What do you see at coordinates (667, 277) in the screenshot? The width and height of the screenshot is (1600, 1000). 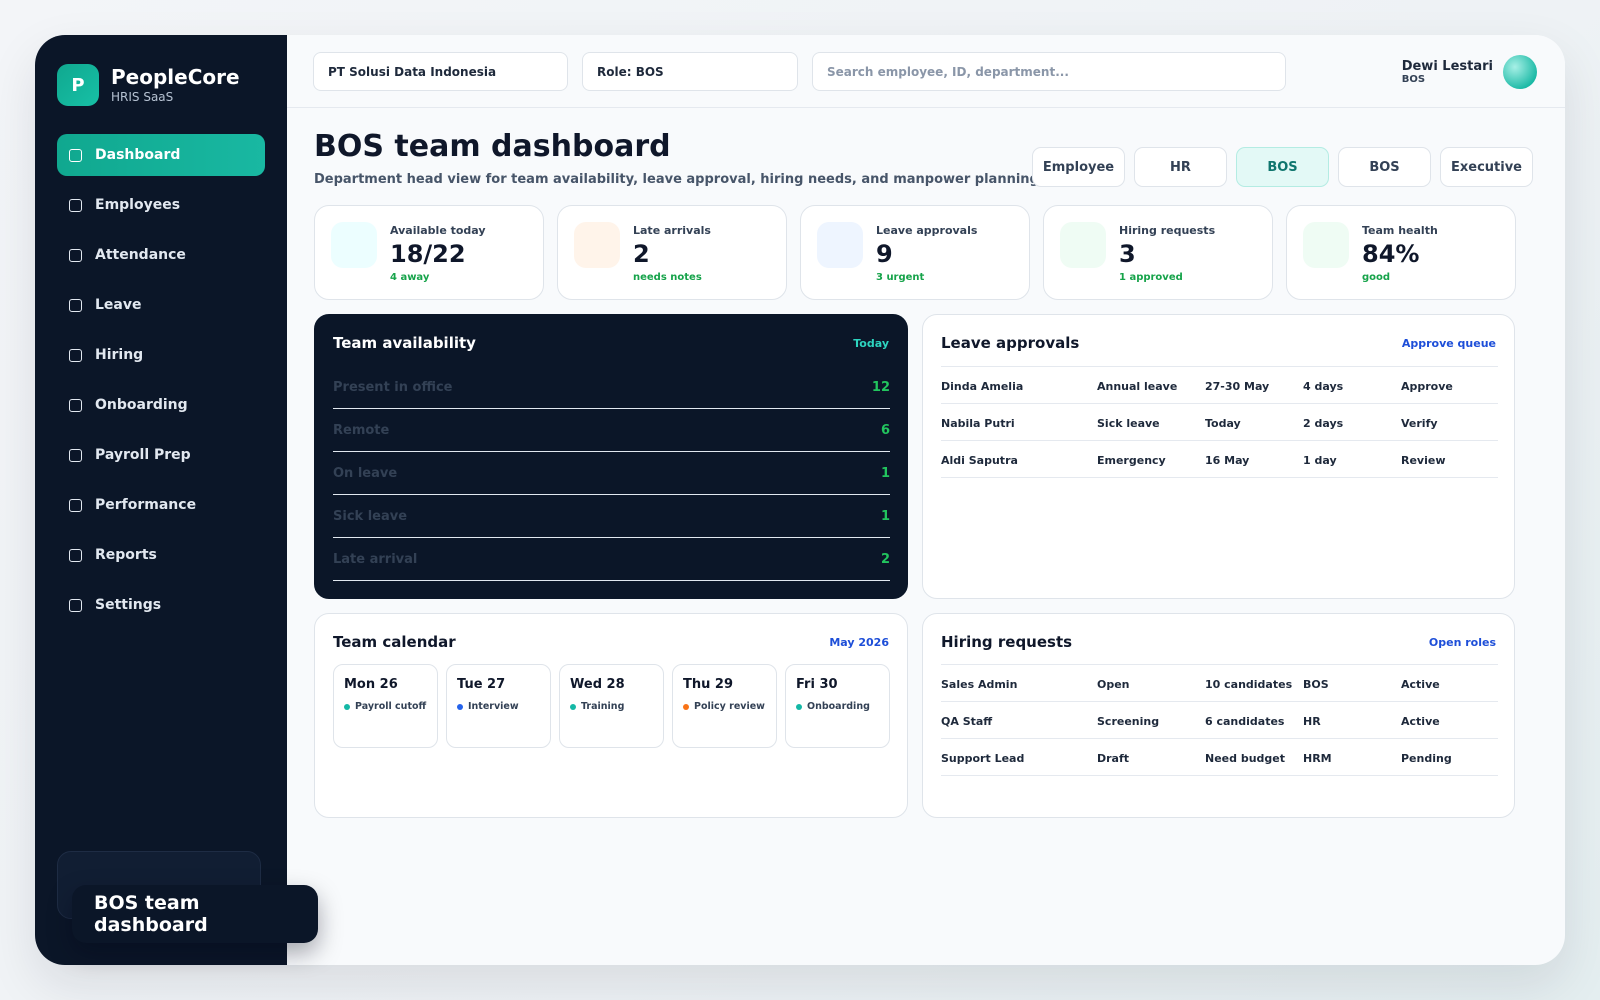 I see `stat-note: needs notes` at bounding box center [667, 277].